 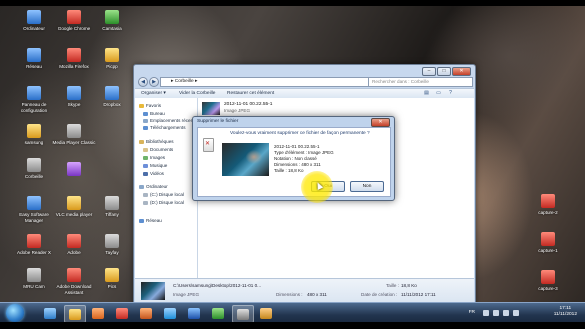 What do you see at coordinates (289, 294) in the screenshot?
I see `details-dimensions-label: Dimensions :` at bounding box center [289, 294].